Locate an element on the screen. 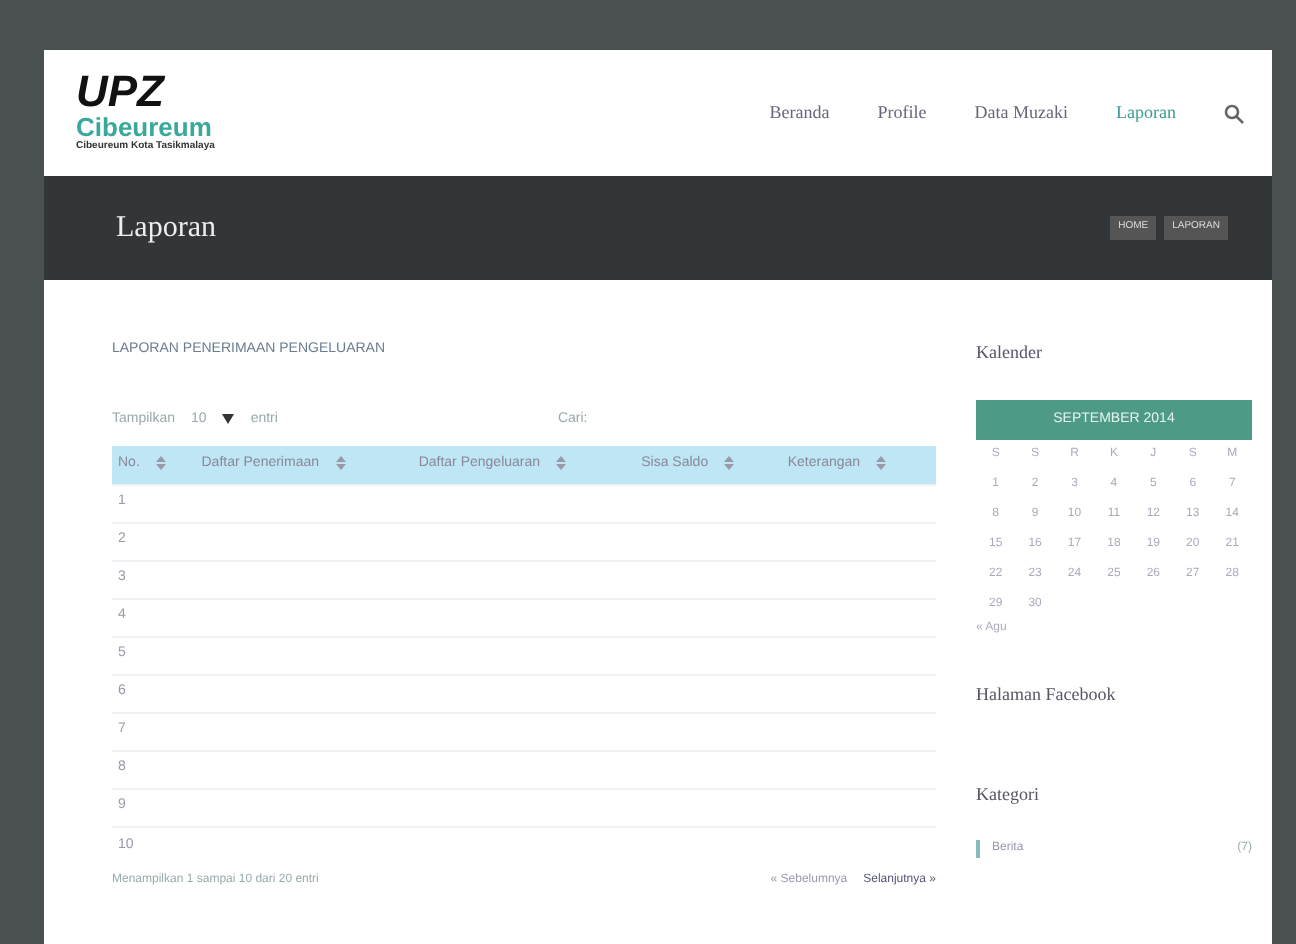  nav-link: Laporan is located at coordinates (1146, 113).